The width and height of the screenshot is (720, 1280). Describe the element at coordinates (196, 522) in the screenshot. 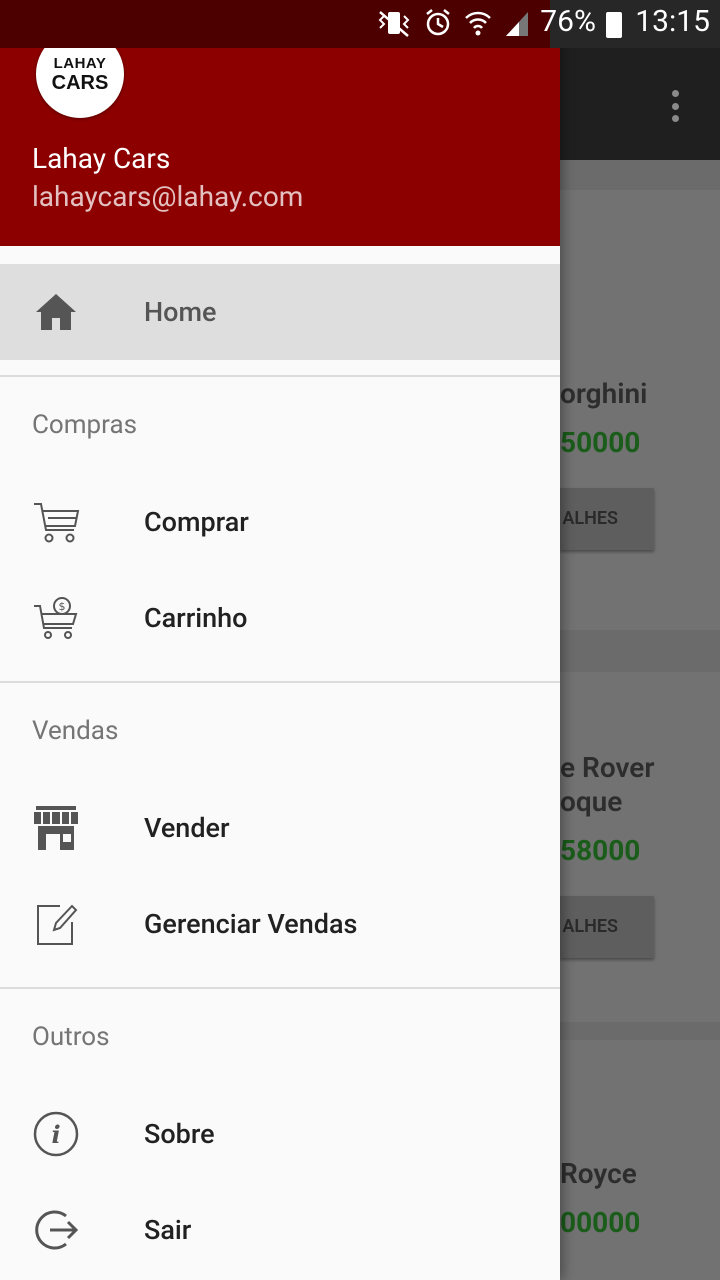

I see `menu-item-label: Comprar` at that location.